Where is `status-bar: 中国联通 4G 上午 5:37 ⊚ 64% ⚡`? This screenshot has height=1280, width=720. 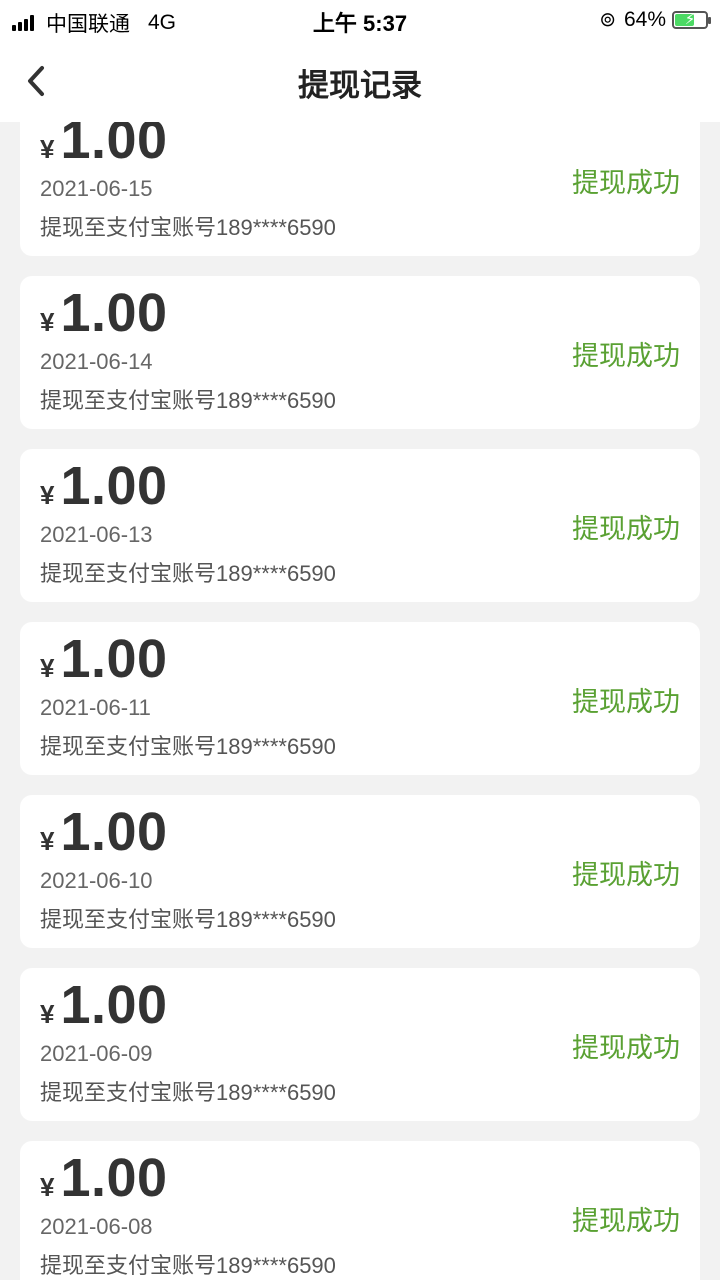
status-bar: 中国联通 4G 上午 5:37 ⊚ 64% ⚡ is located at coordinates (360, 20).